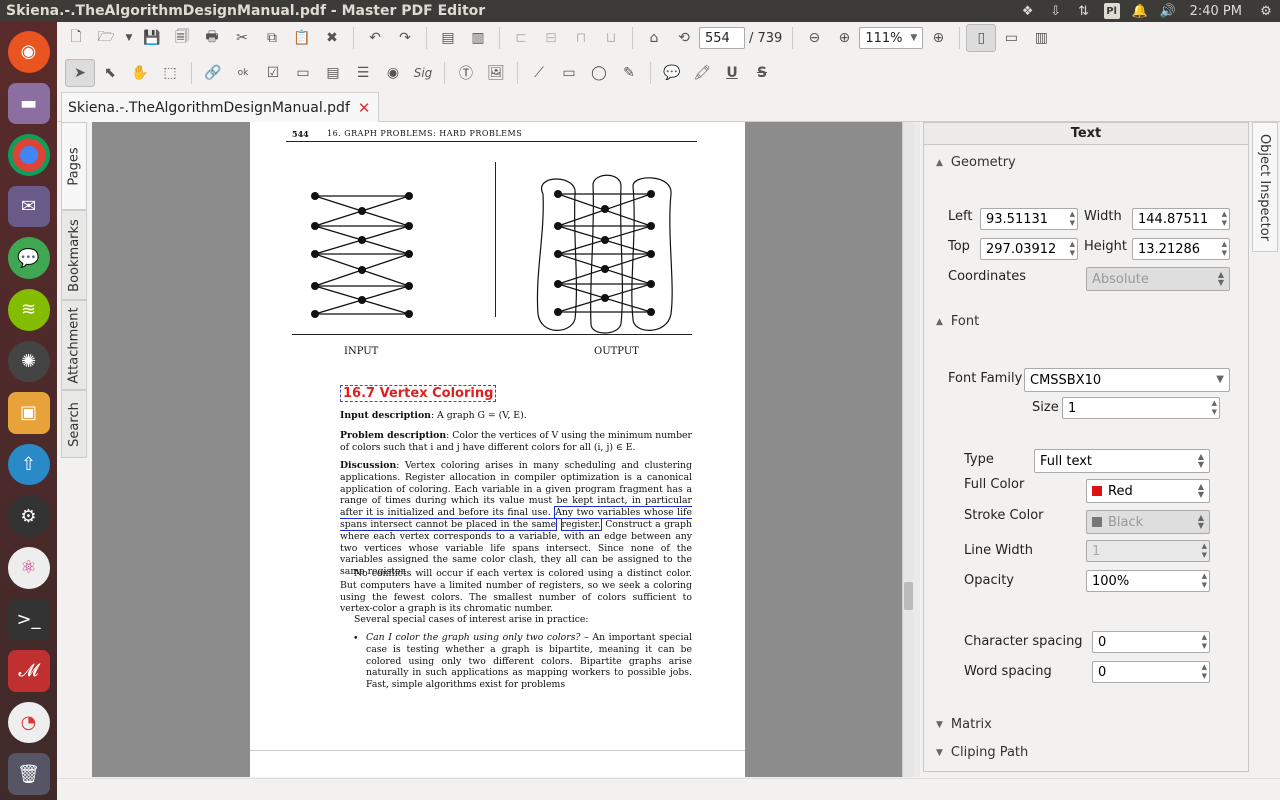 This screenshot has width=1280, height=800. Describe the element at coordinates (611, 38) in the screenshot. I see `align-bottom-icon: ⊔` at that location.